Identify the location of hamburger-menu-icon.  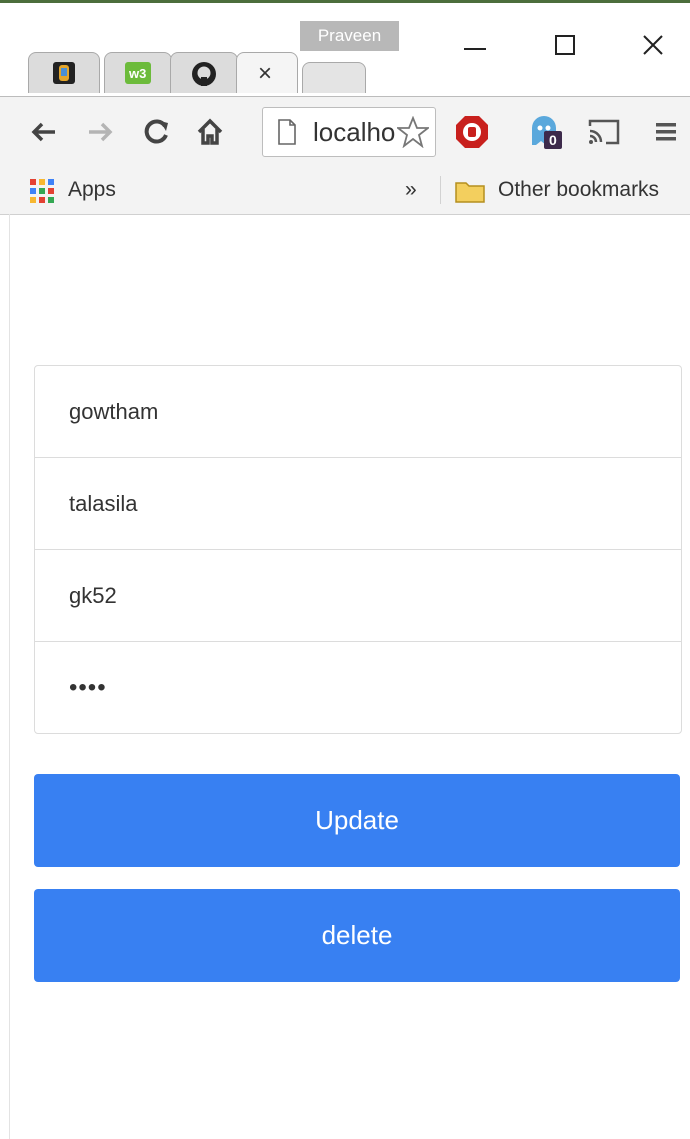
(666, 132).